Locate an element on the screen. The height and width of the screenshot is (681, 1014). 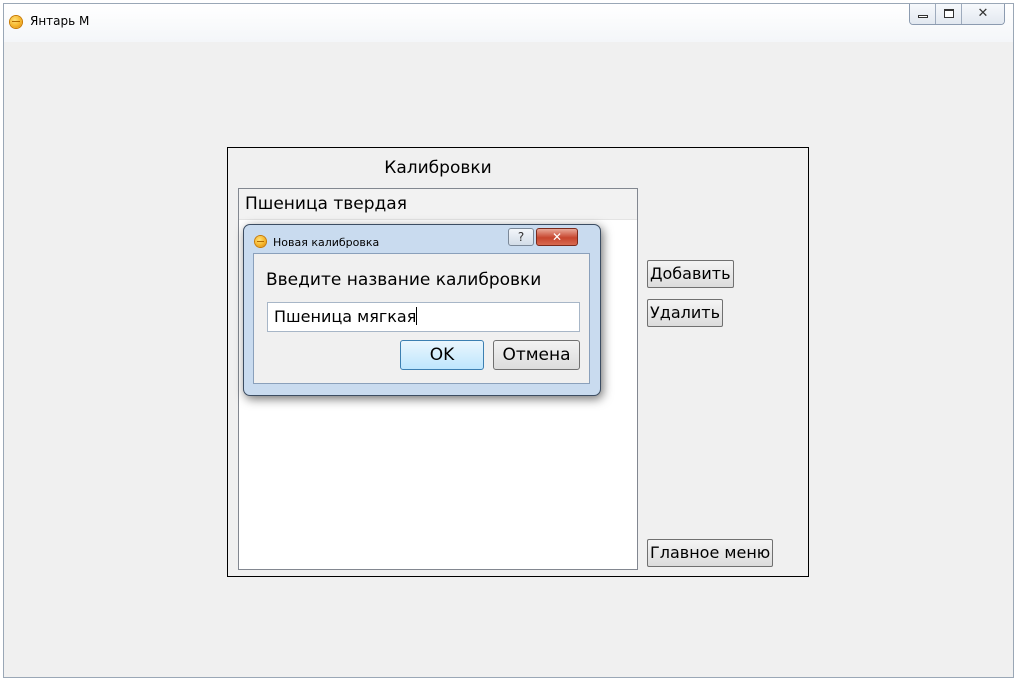
dialog-title: Новая калибровка is located at coordinates (326, 242).